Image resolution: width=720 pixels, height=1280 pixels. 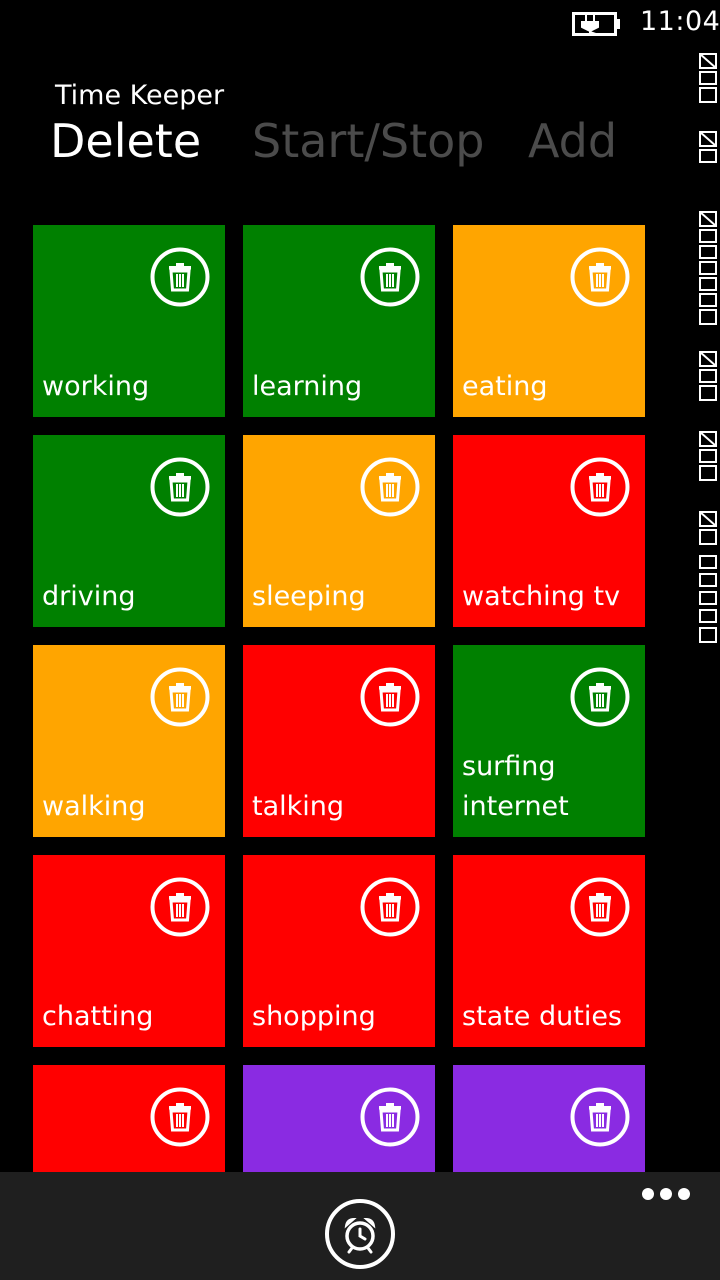 I want to click on activity-tile: driving, so click(x=129, y=531).